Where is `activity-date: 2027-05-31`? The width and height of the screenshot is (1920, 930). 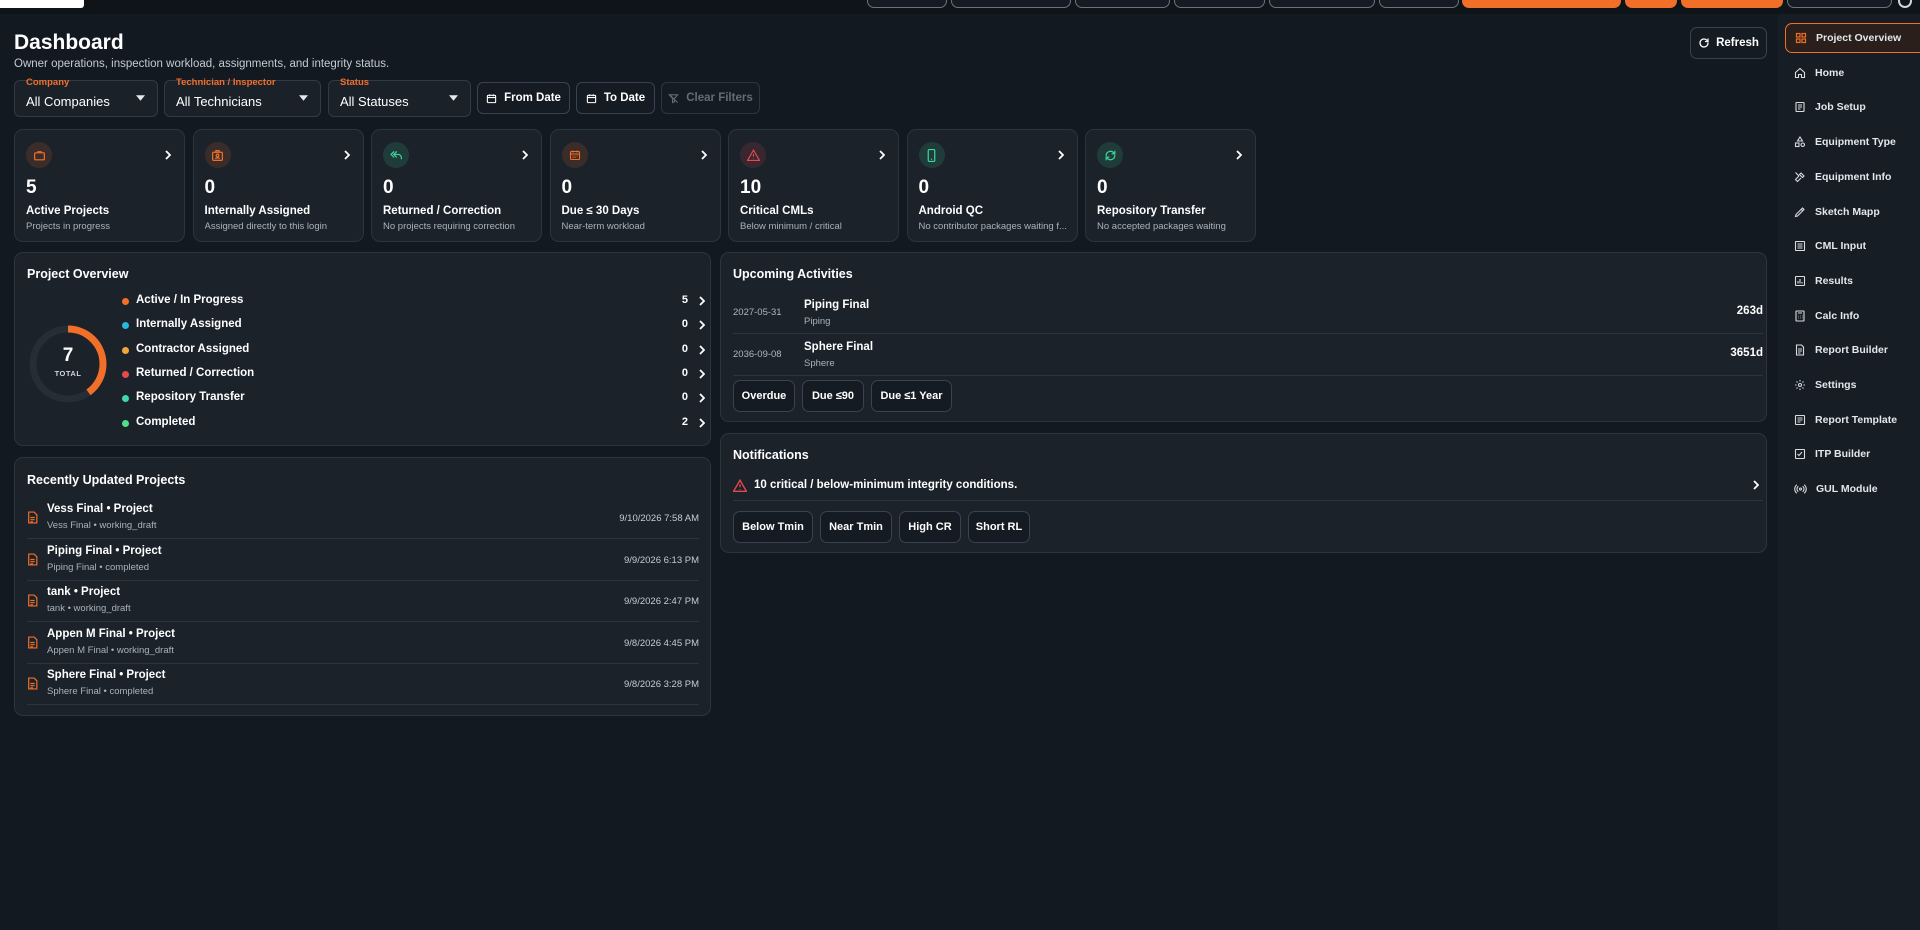 activity-date: 2027-05-31 is located at coordinates (757, 312).